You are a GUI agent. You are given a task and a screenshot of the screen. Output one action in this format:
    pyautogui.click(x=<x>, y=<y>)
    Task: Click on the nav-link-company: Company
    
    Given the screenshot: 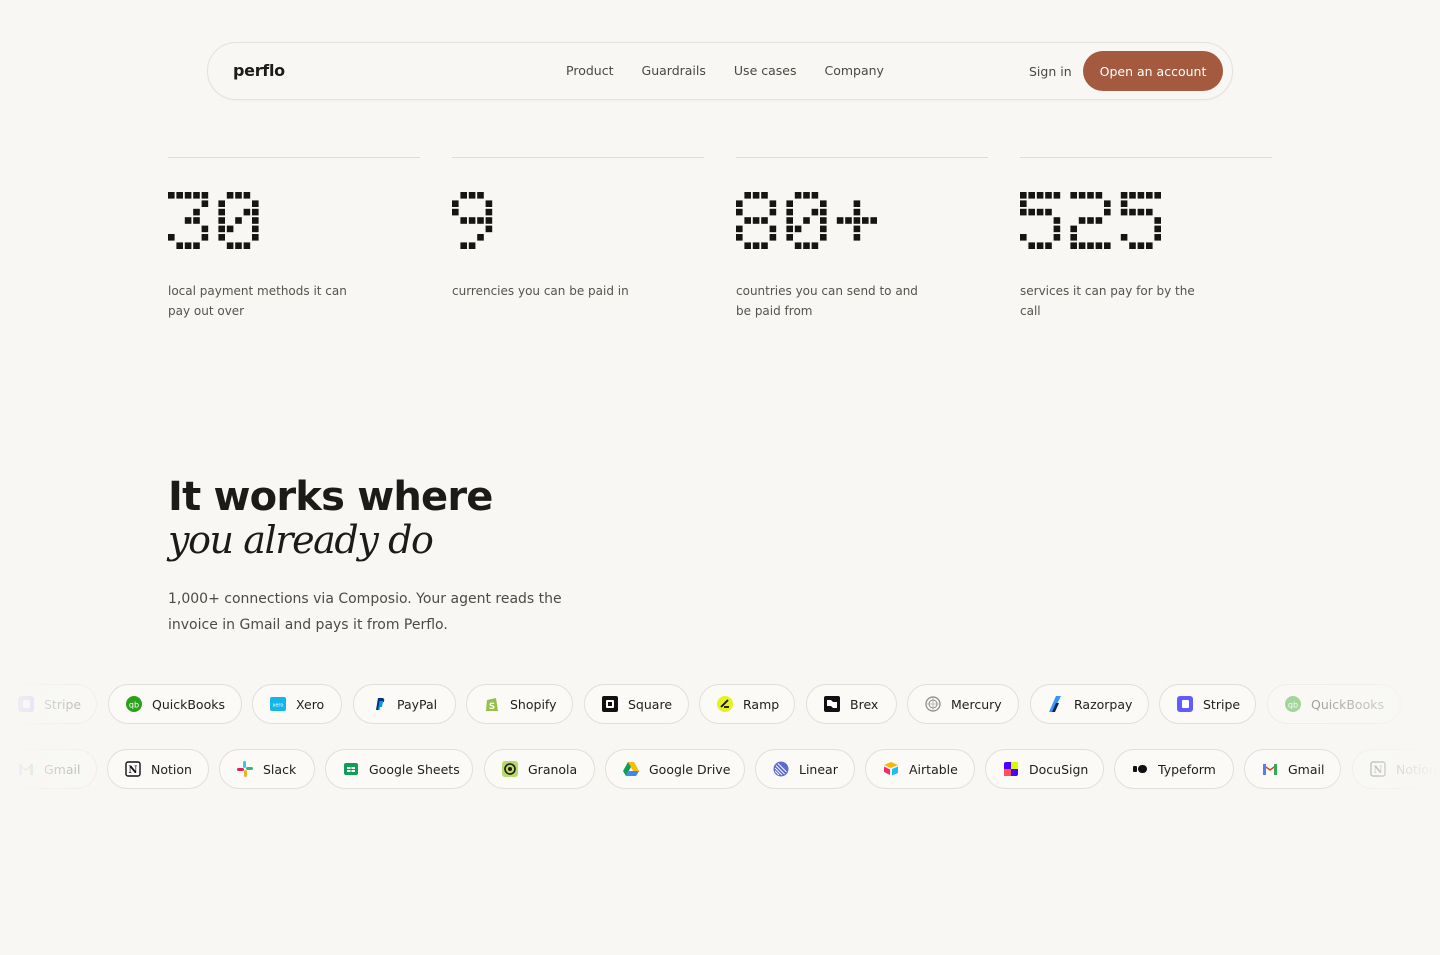 What is the action you would take?
    pyautogui.click(x=853, y=70)
    